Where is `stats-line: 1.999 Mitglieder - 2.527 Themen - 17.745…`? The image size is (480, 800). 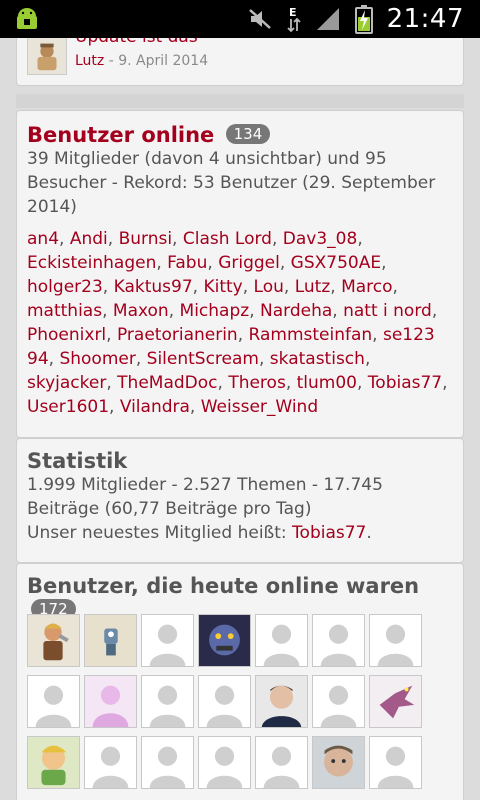 stats-line: 1.999 Mitglieder - 2.527 Themen - 17.745… is located at coordinates (205, 497).